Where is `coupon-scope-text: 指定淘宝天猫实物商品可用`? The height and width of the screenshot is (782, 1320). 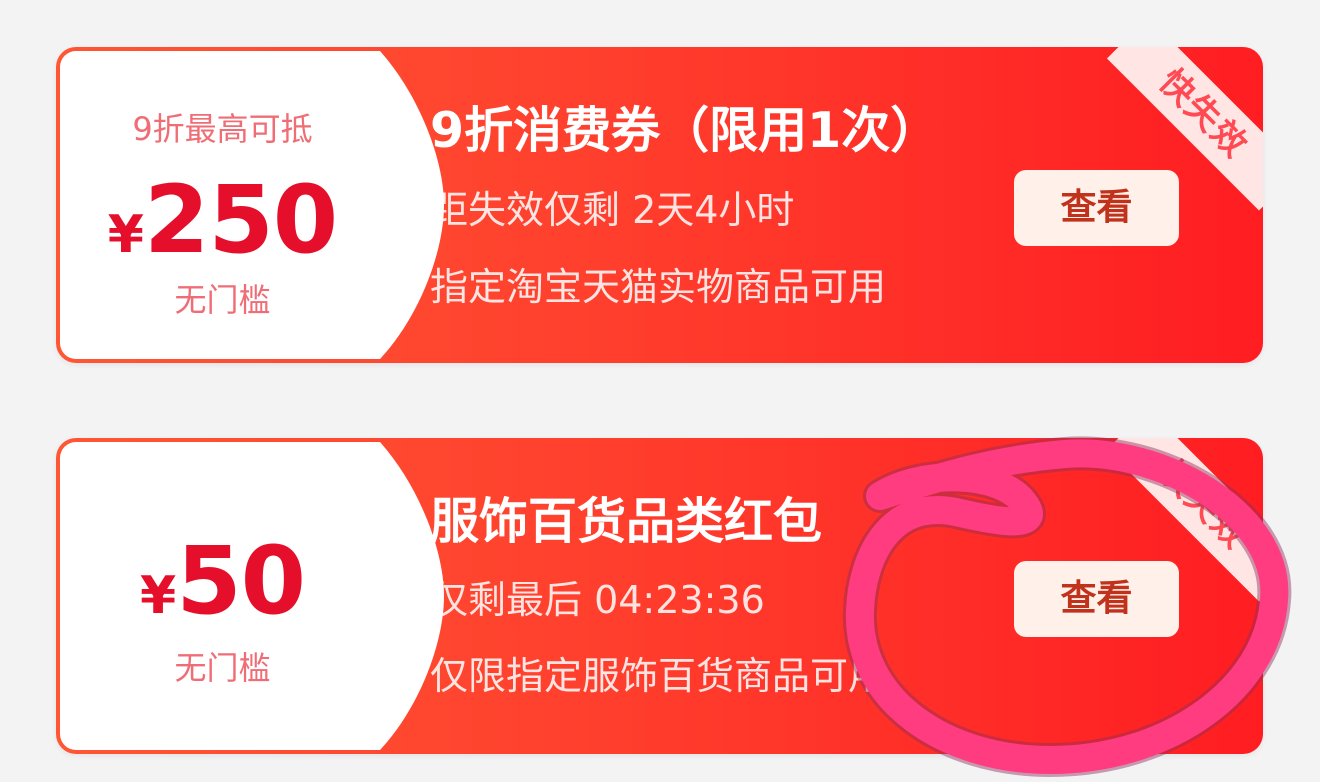
coupon-scope-text: 指定淘宝天猫实物商品可用 is located at coordinates (658, 287).